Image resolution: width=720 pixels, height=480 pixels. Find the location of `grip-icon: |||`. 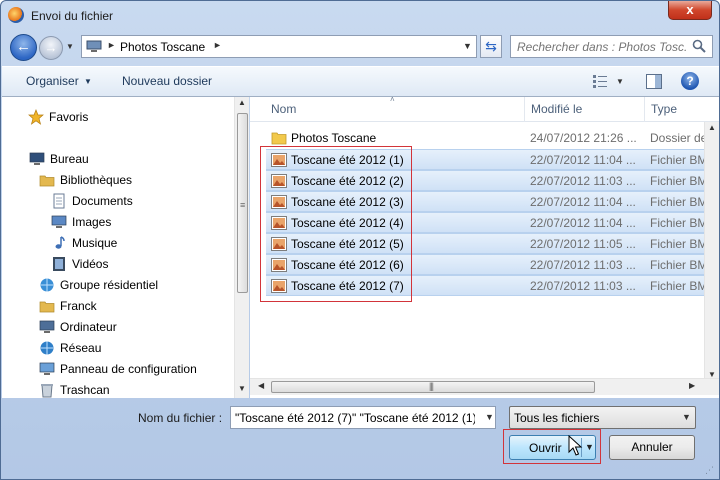

grip-icon: ||| is located at coordinates (431, 386).